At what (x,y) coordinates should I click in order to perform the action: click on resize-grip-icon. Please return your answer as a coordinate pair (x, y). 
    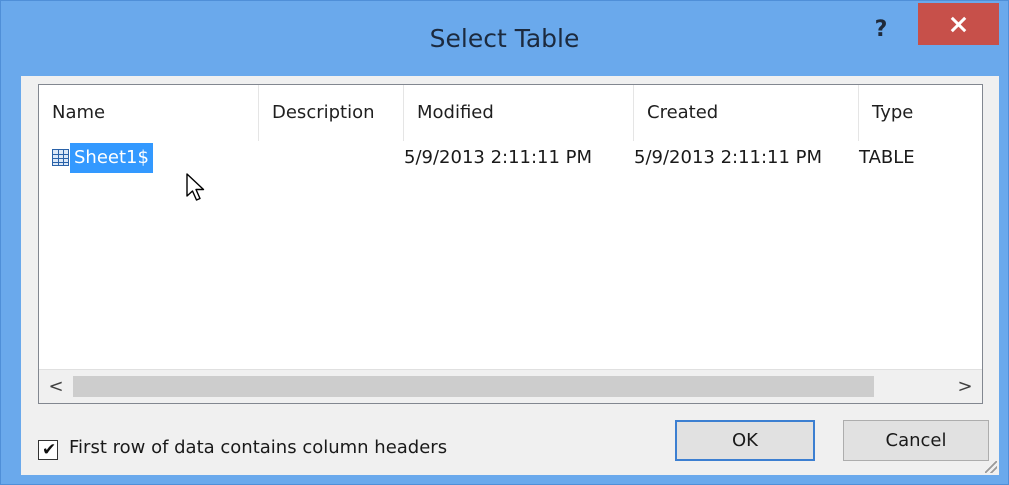
    Looking at the image, I should click on (991, 467).